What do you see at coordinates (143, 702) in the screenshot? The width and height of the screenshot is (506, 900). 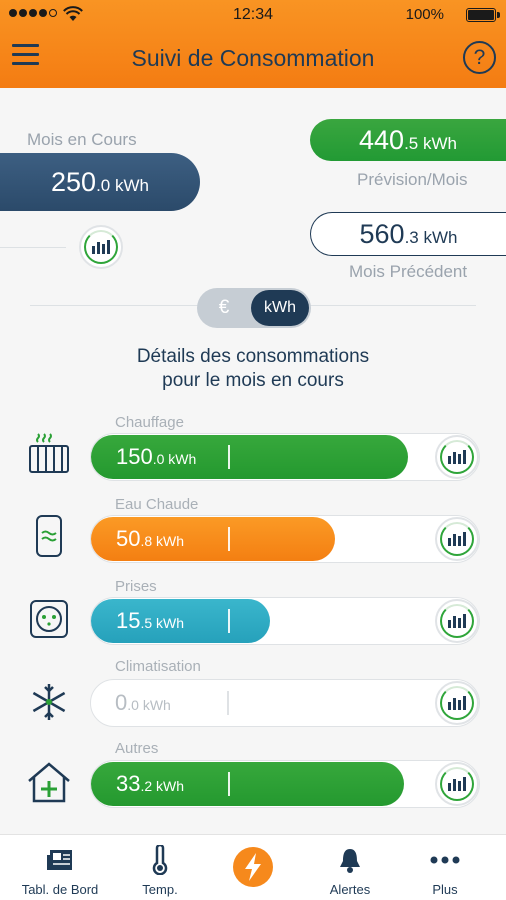 I see `climatisation-value: 0.0 kWh` at bounding box center [143, 702].